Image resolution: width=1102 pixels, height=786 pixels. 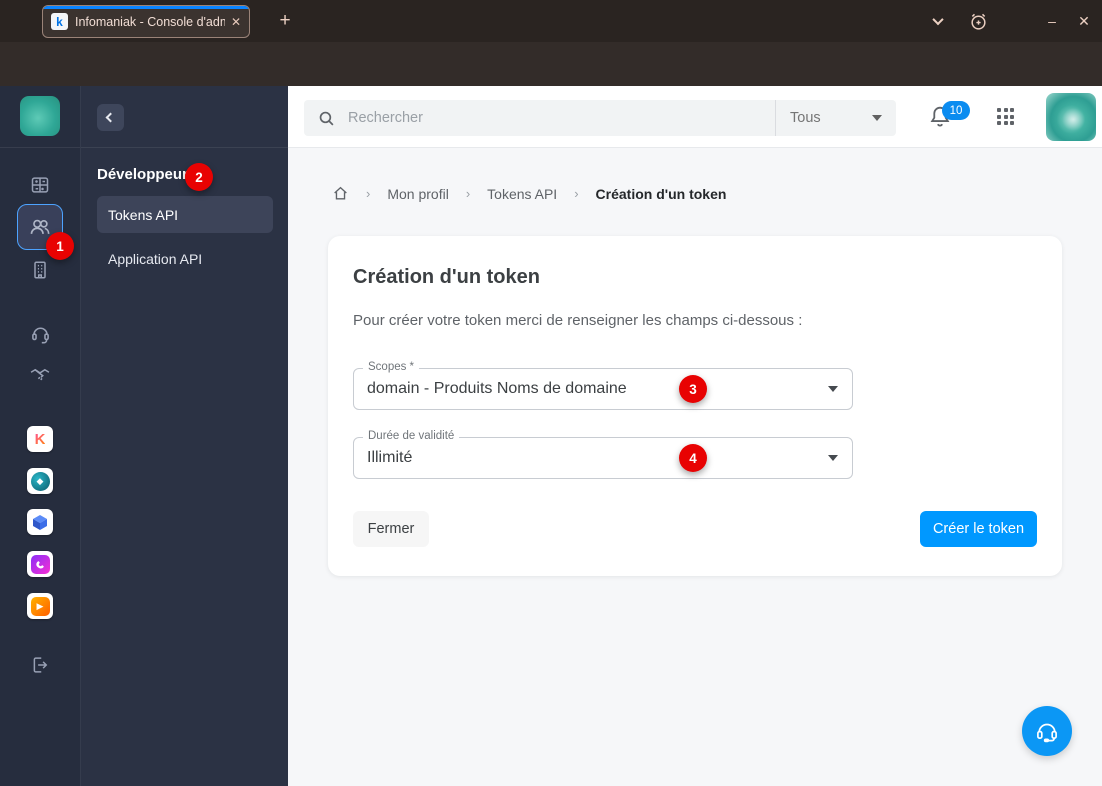 I want to click on sidebar-item-tokens-api: Tokens API, so click(x=185, y=214).